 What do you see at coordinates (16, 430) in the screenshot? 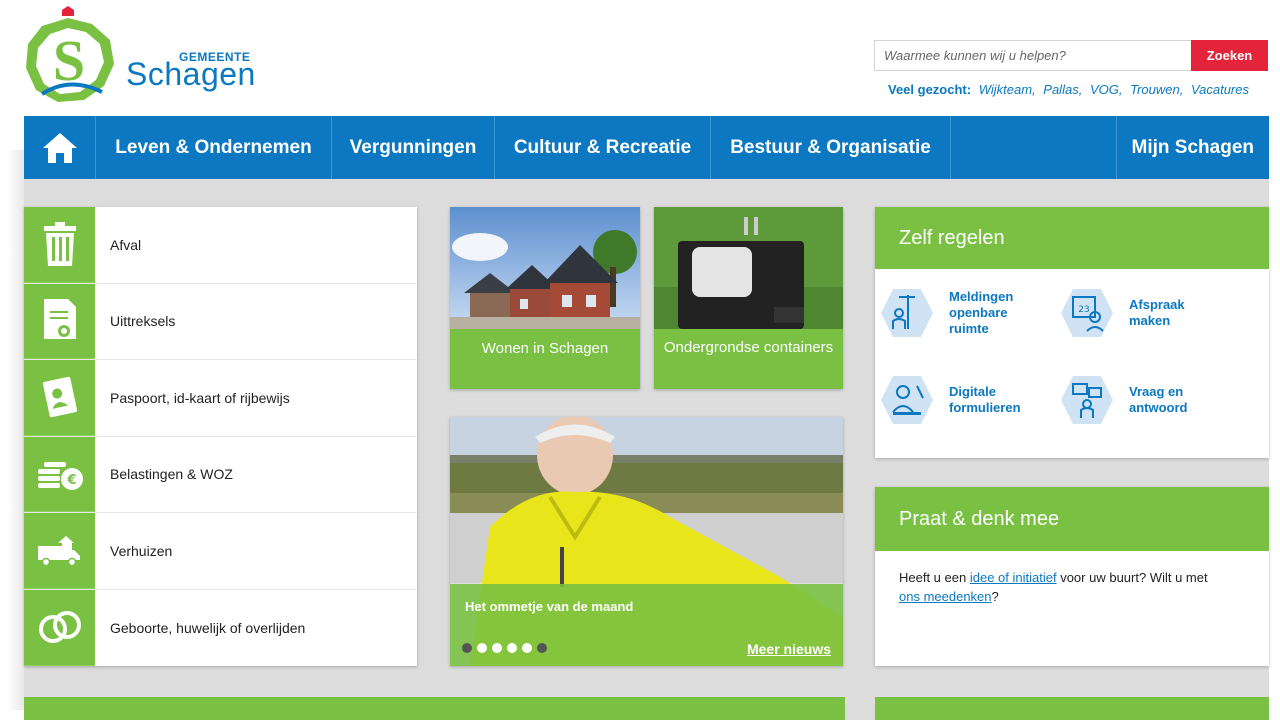
I see `page-shadow` at bounding box center [16, 430].